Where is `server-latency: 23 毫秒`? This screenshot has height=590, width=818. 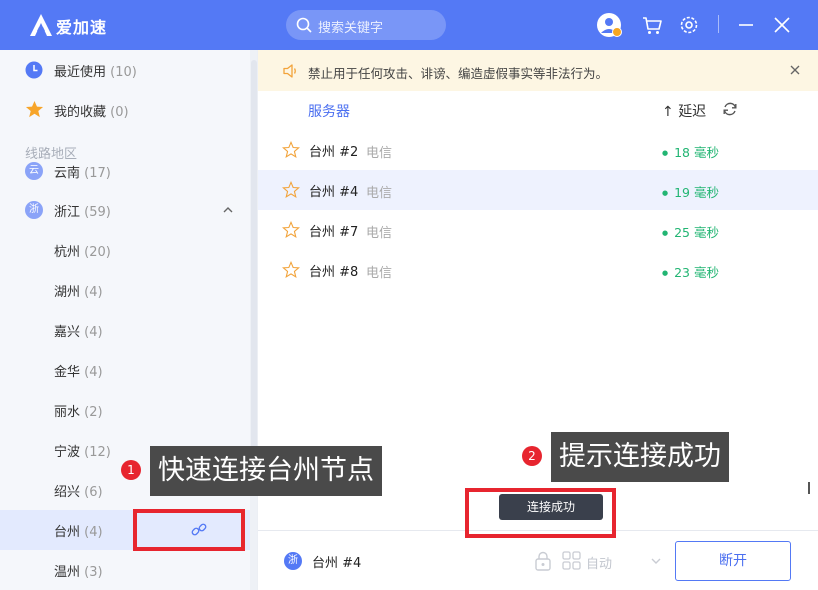
server-latency: 23 毫秒 is located at coordinates (690, 271).